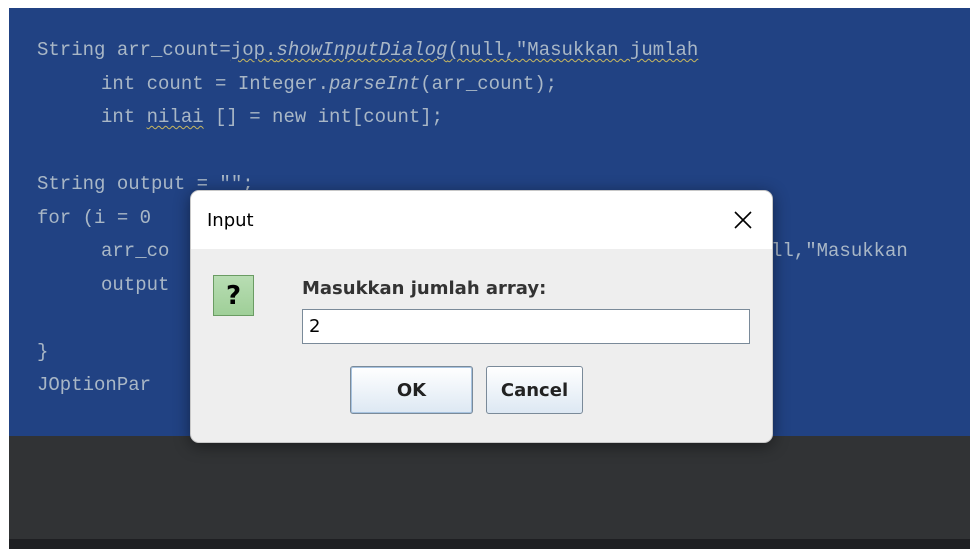  Describe the element at coordinates (411, 390) in the screenshot. I see `ok-button: OK` at that location.